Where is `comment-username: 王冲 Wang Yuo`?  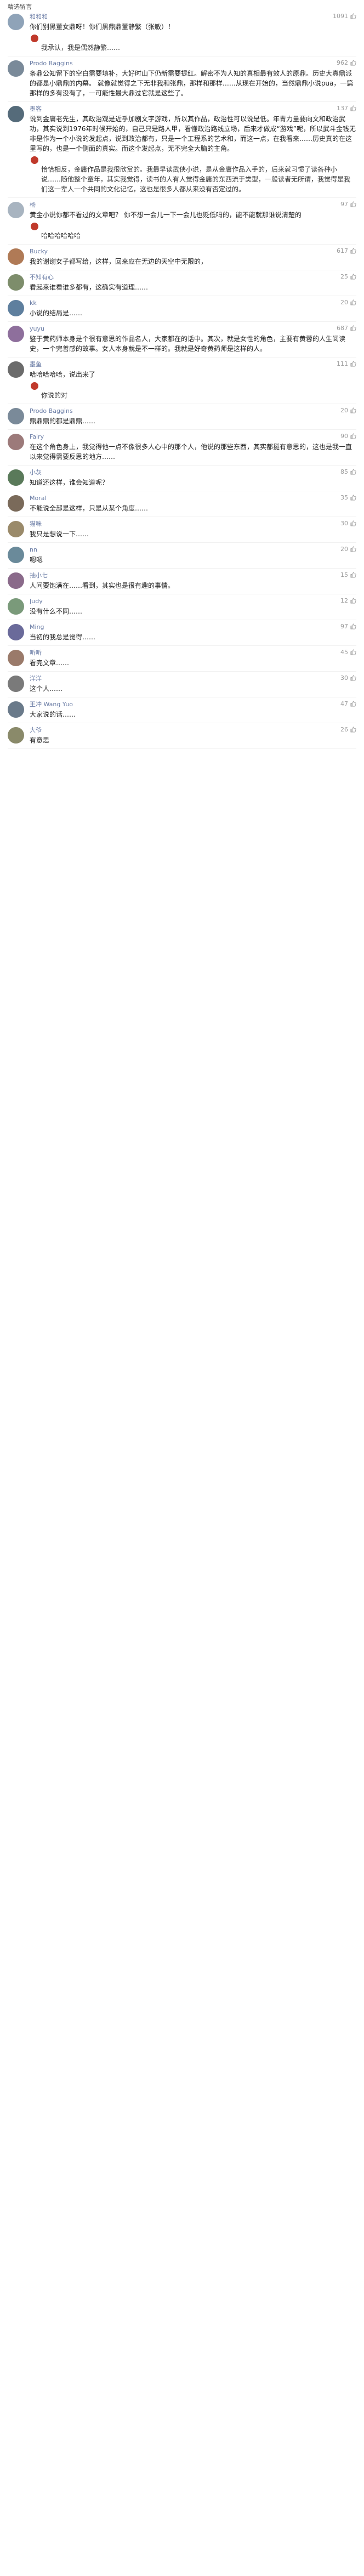
comment-username: 王冲 Wang Yuo is located at coordinates (52, 705).